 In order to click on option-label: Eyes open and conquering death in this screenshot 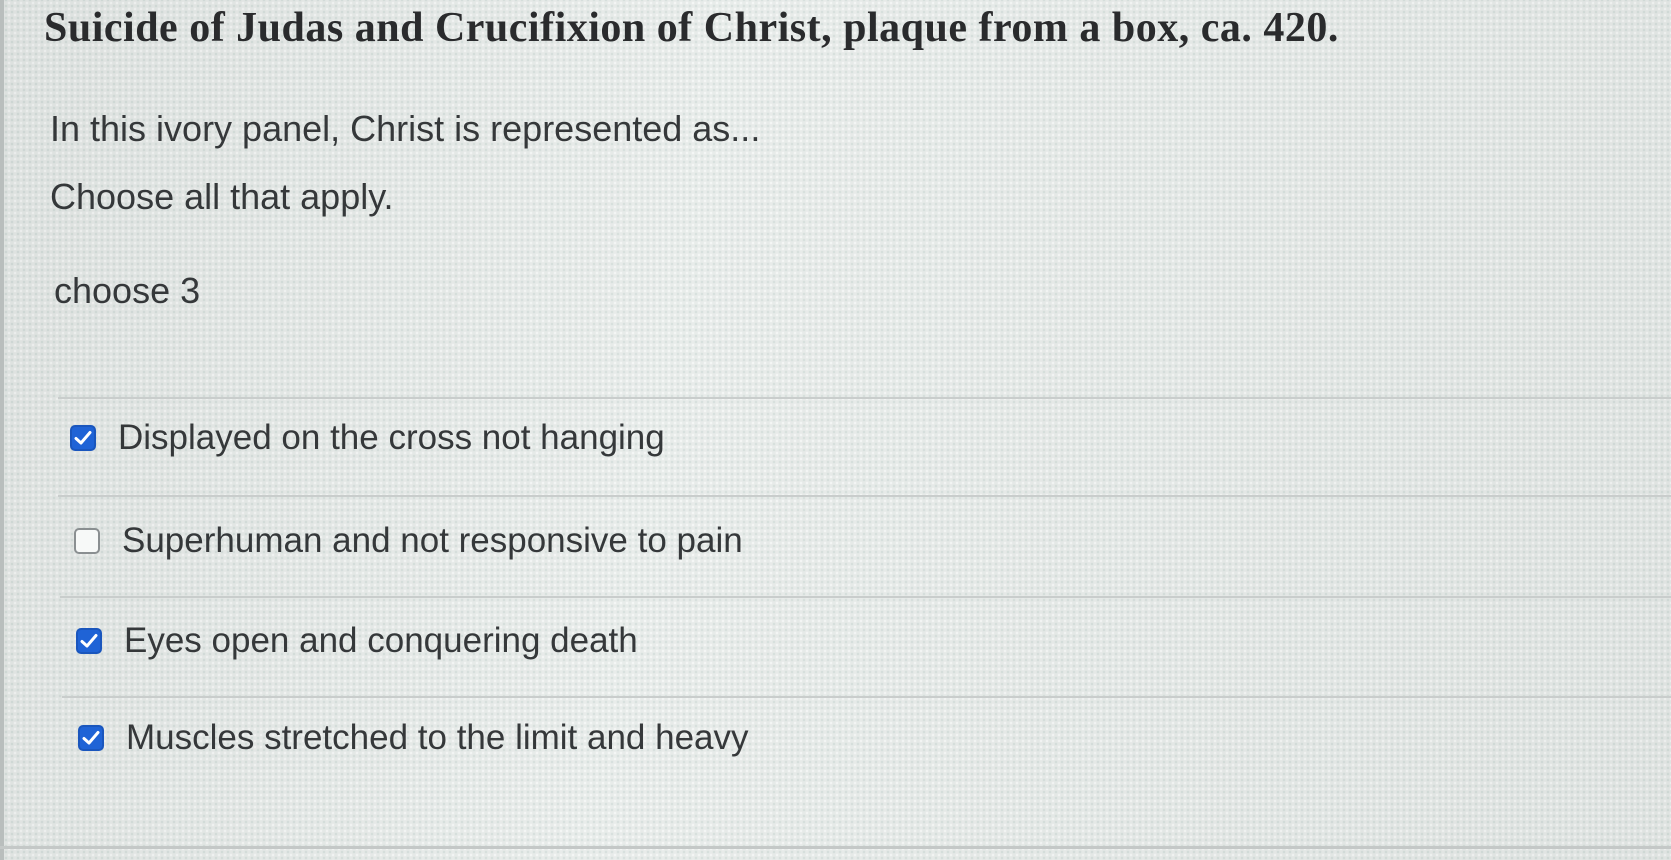, I will do `click(381, 640)`.